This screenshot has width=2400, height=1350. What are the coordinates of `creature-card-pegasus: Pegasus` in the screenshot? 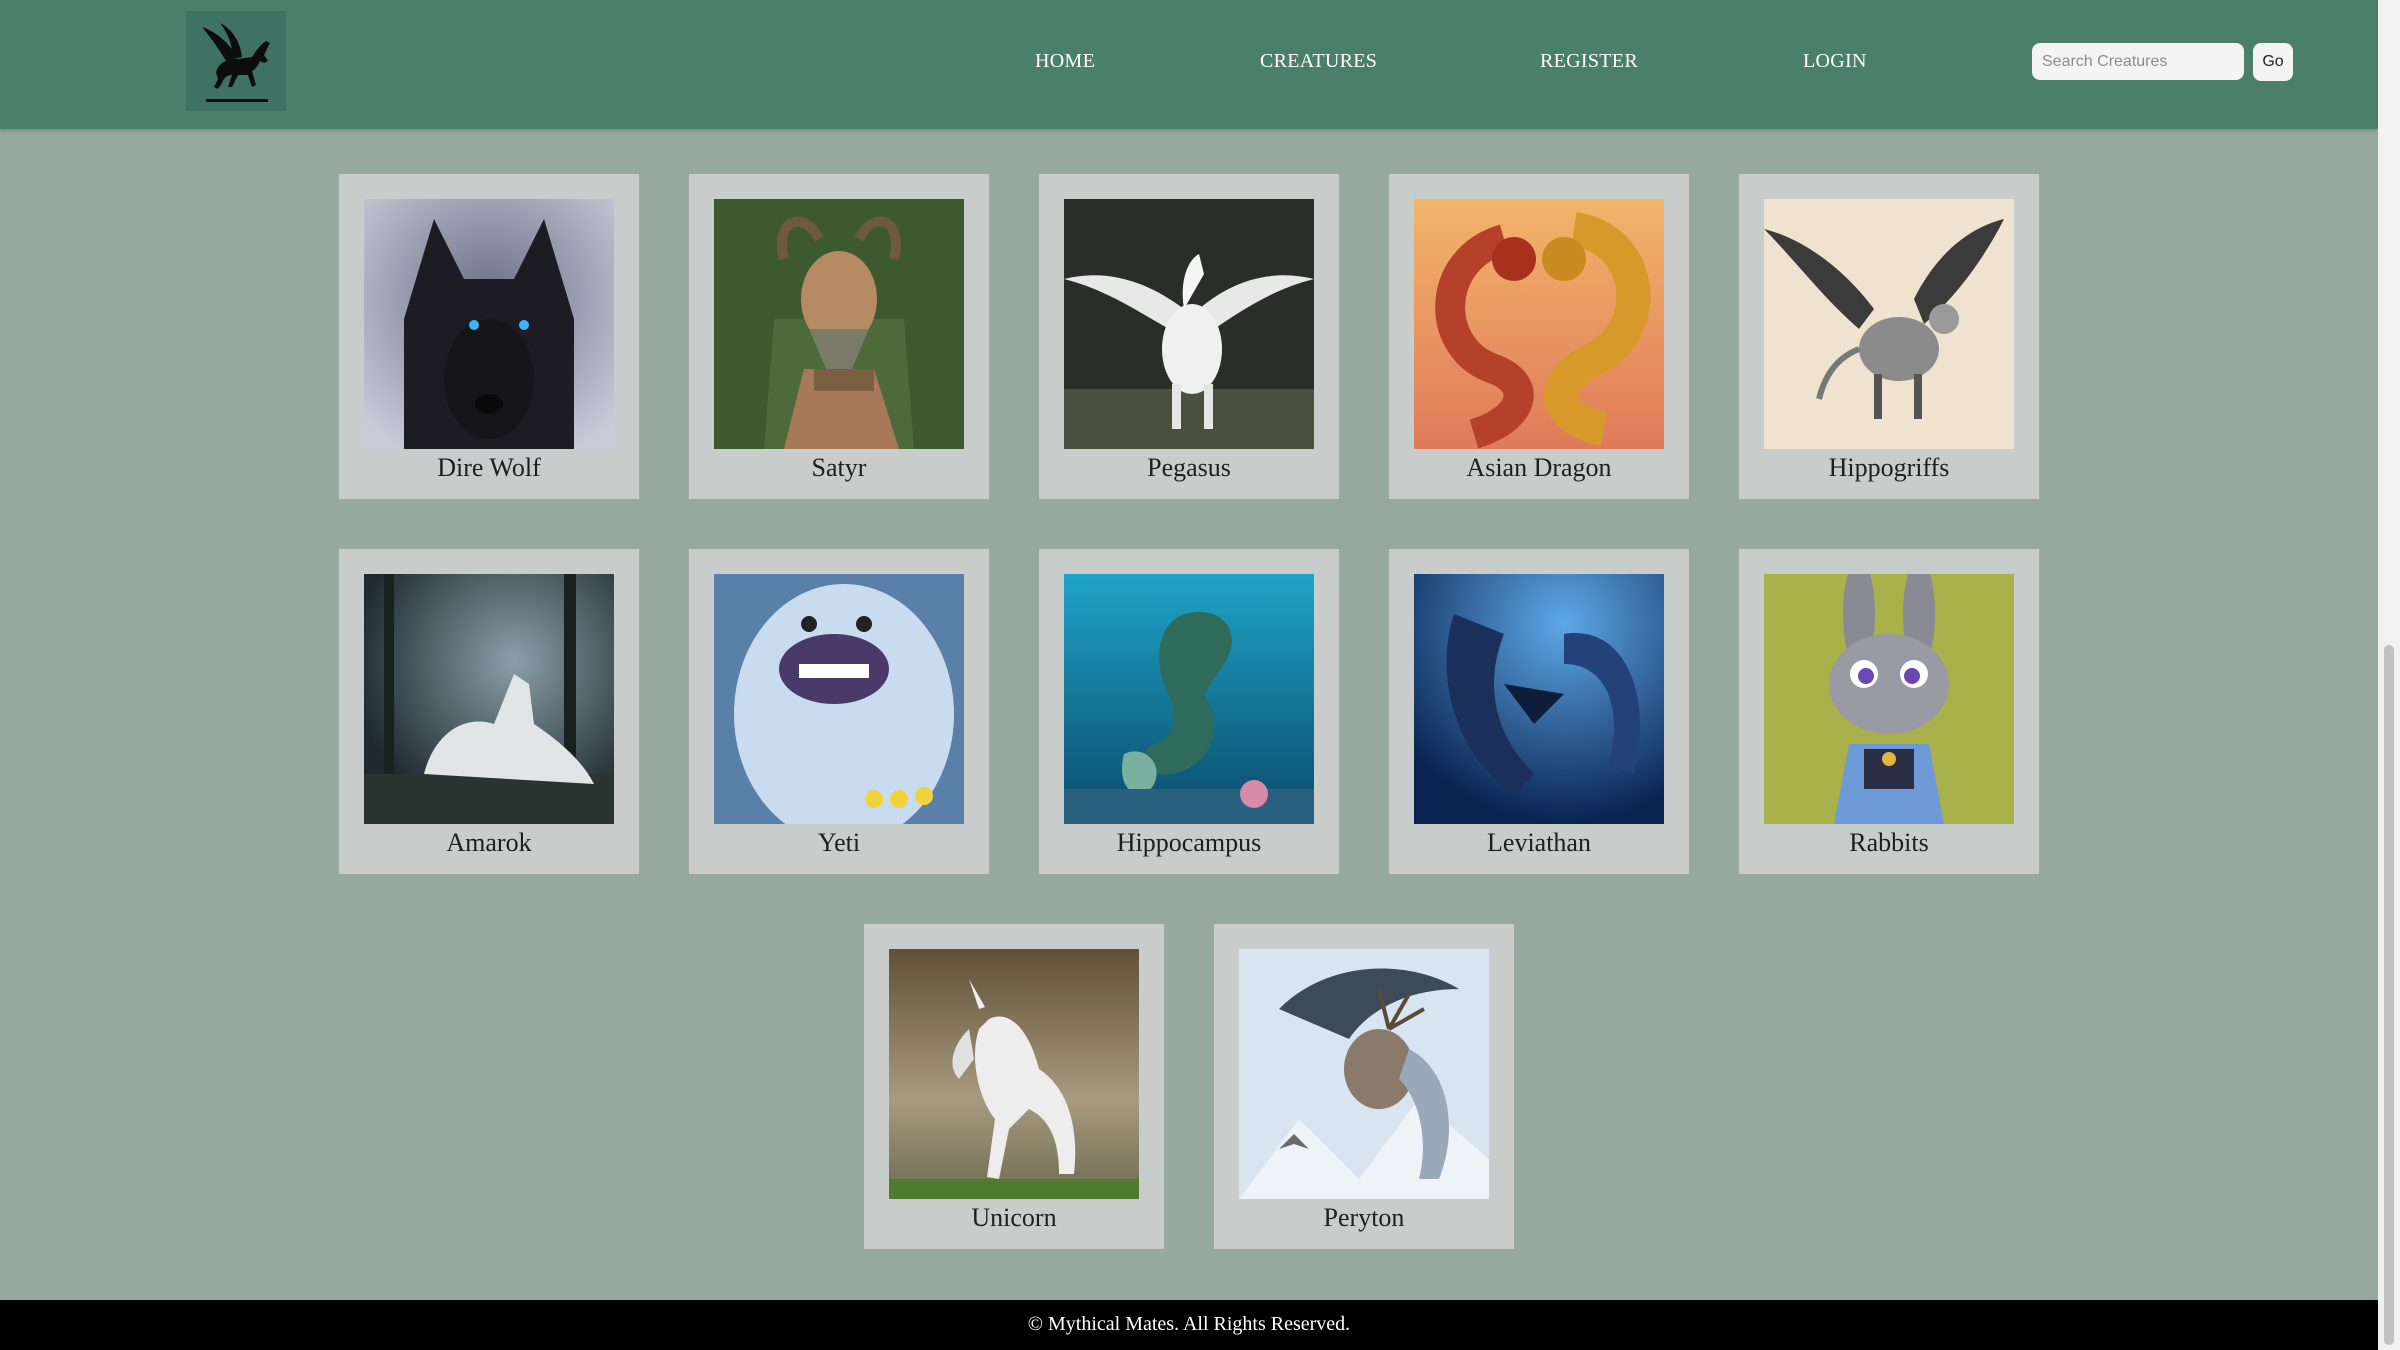 It's located at (1189, 336).